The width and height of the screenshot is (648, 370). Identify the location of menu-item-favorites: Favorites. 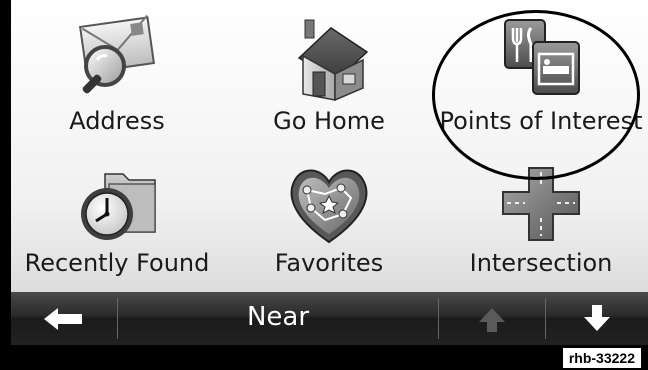
(329, 219).